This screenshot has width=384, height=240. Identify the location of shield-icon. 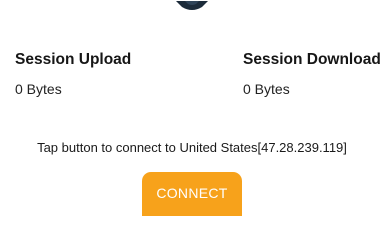
(192, 6).